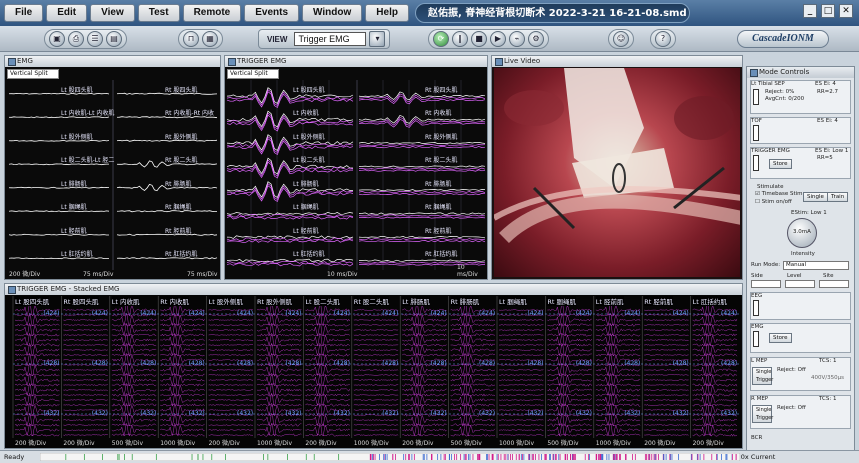 This screenshot has height=463, width=859. What do you see at coordinates (658, 301) in the screenshot?
I see `stacked-column-label: Rt 胫前肌` at bounding box center [658, 301].